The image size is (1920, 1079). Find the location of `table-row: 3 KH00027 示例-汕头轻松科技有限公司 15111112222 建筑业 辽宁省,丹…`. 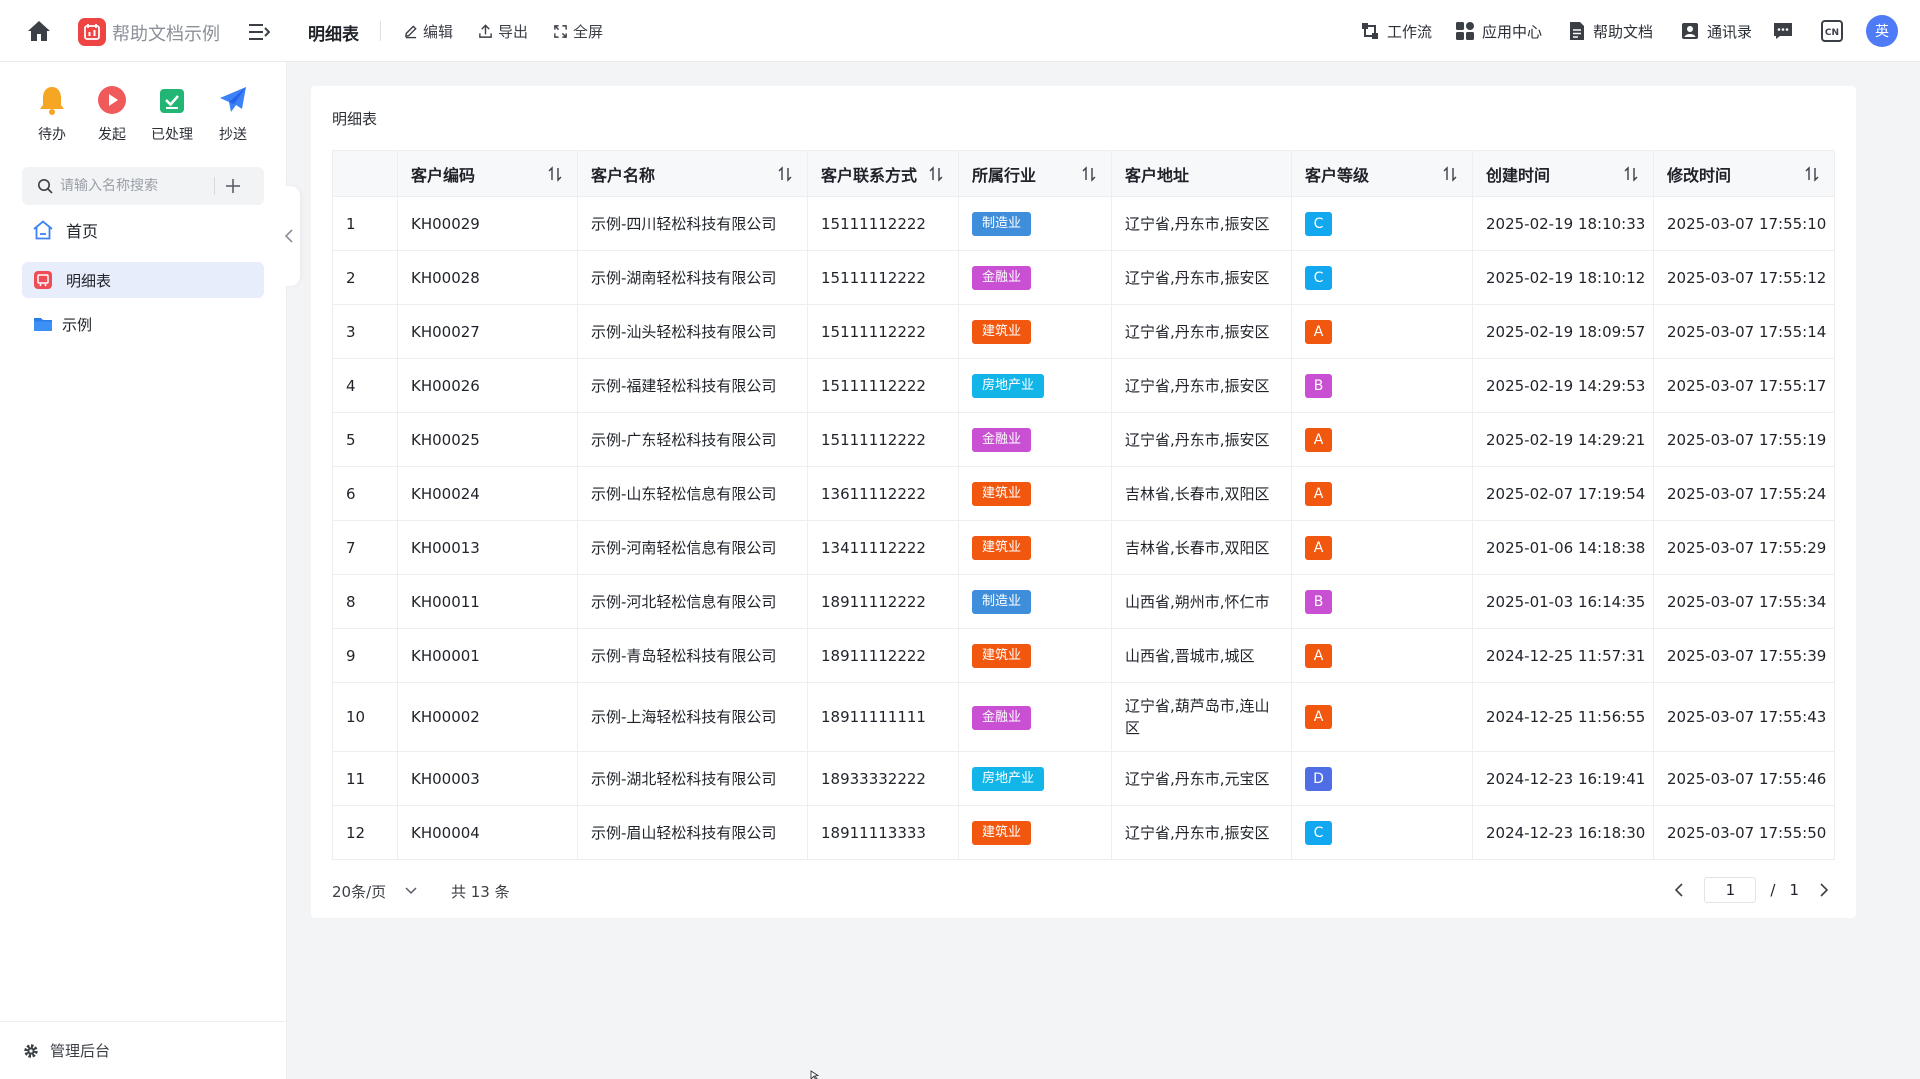

table-row: 3 KH00027 示例-汕头轻松科技有限公司 15111112222 建筑业 辽宁省,丹… is located at coordinates (1083, 331).